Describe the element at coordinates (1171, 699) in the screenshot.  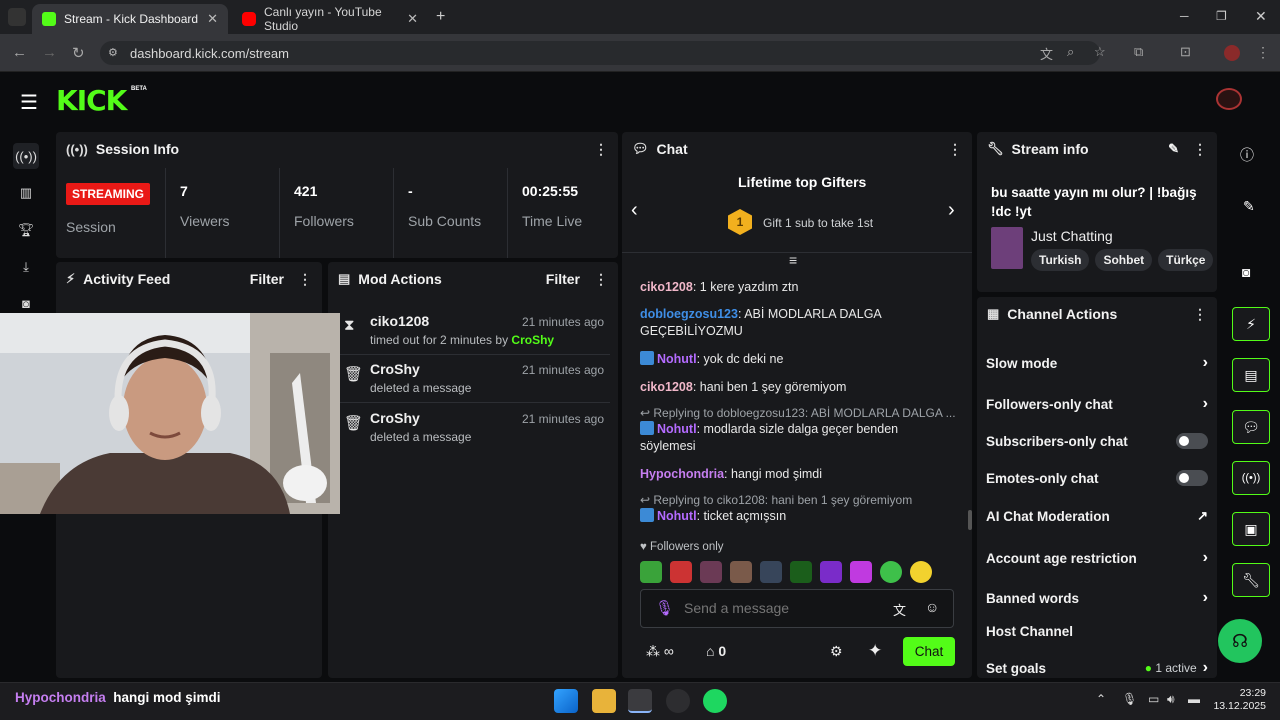
I see `tray-volume-icon: 🔊︎` at that location.